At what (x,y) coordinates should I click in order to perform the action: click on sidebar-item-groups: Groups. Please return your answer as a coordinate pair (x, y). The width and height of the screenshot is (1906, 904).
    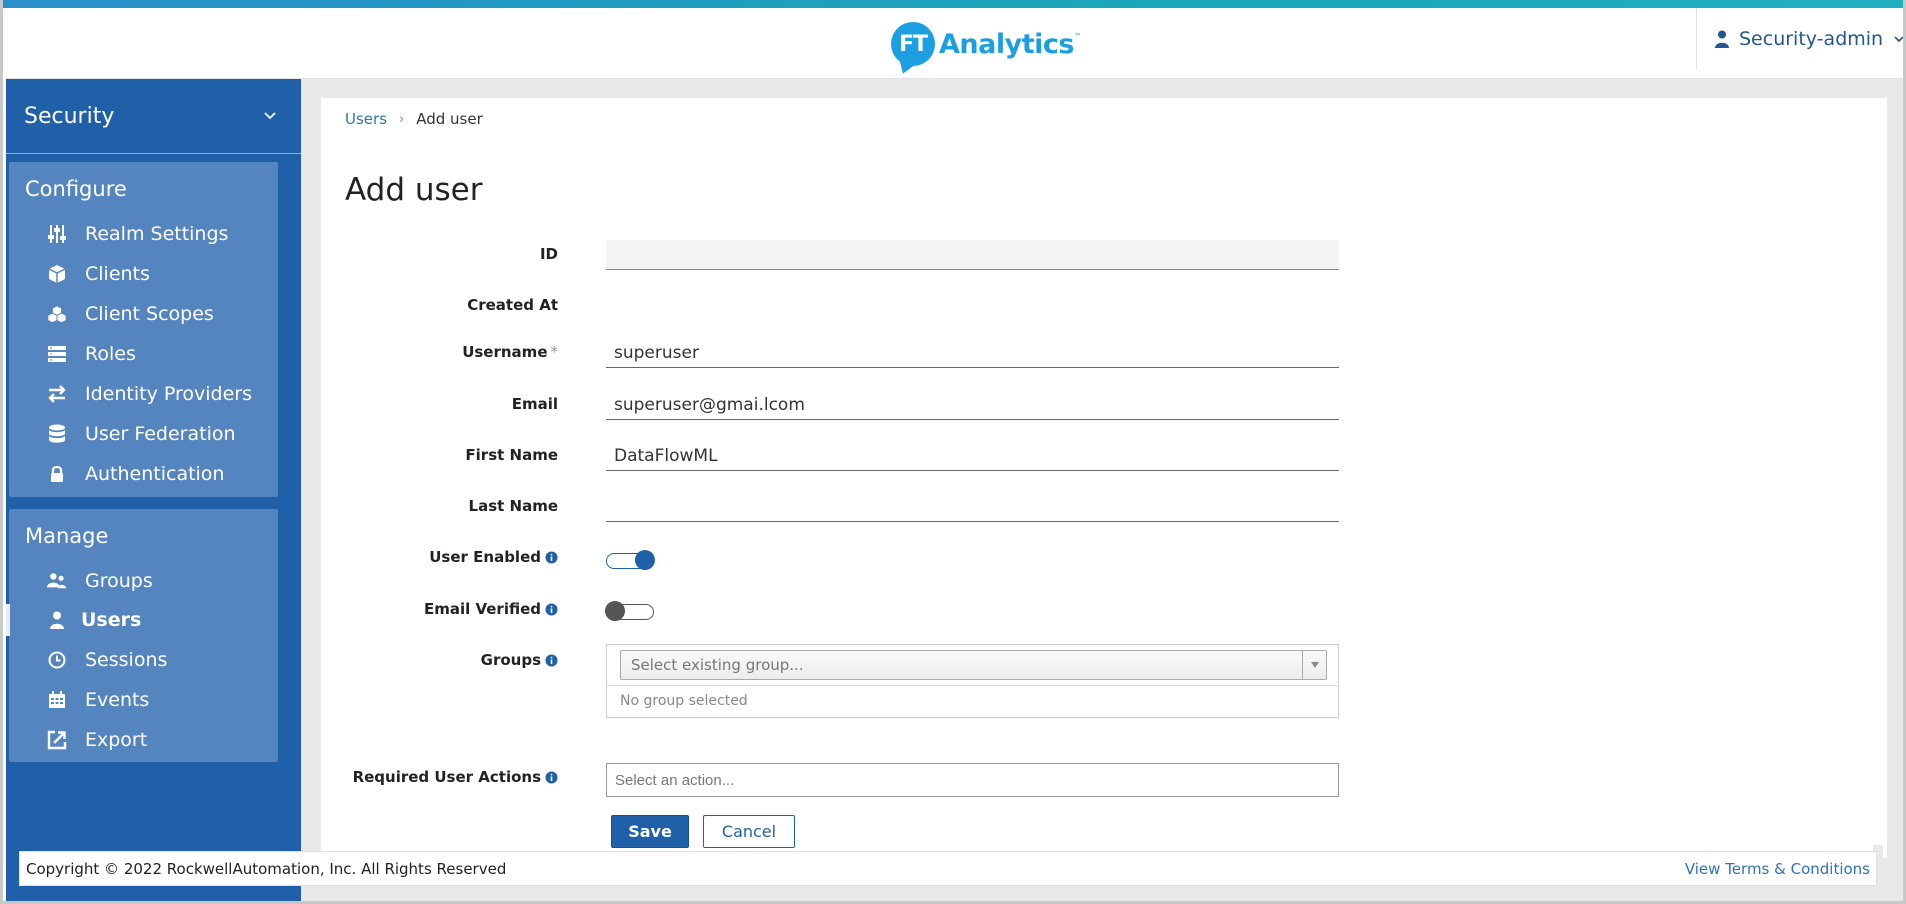
    Looking at the image, I should click on (143, 581).